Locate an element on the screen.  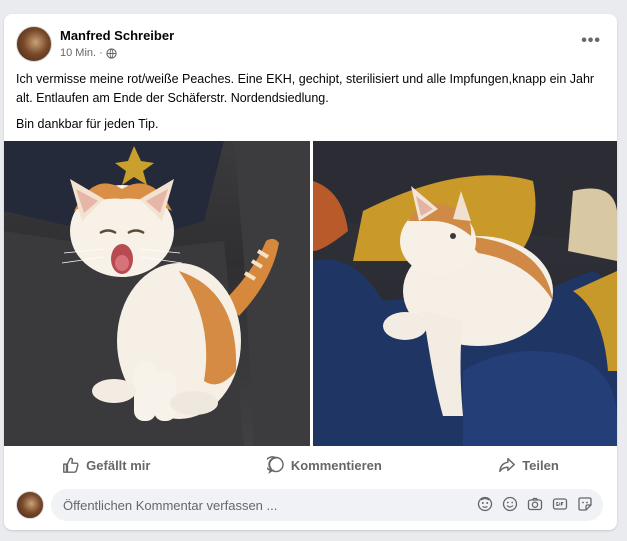
post-header: Manfred Schreiber 10 Min. · ••• is located at coordinates (310, 46).